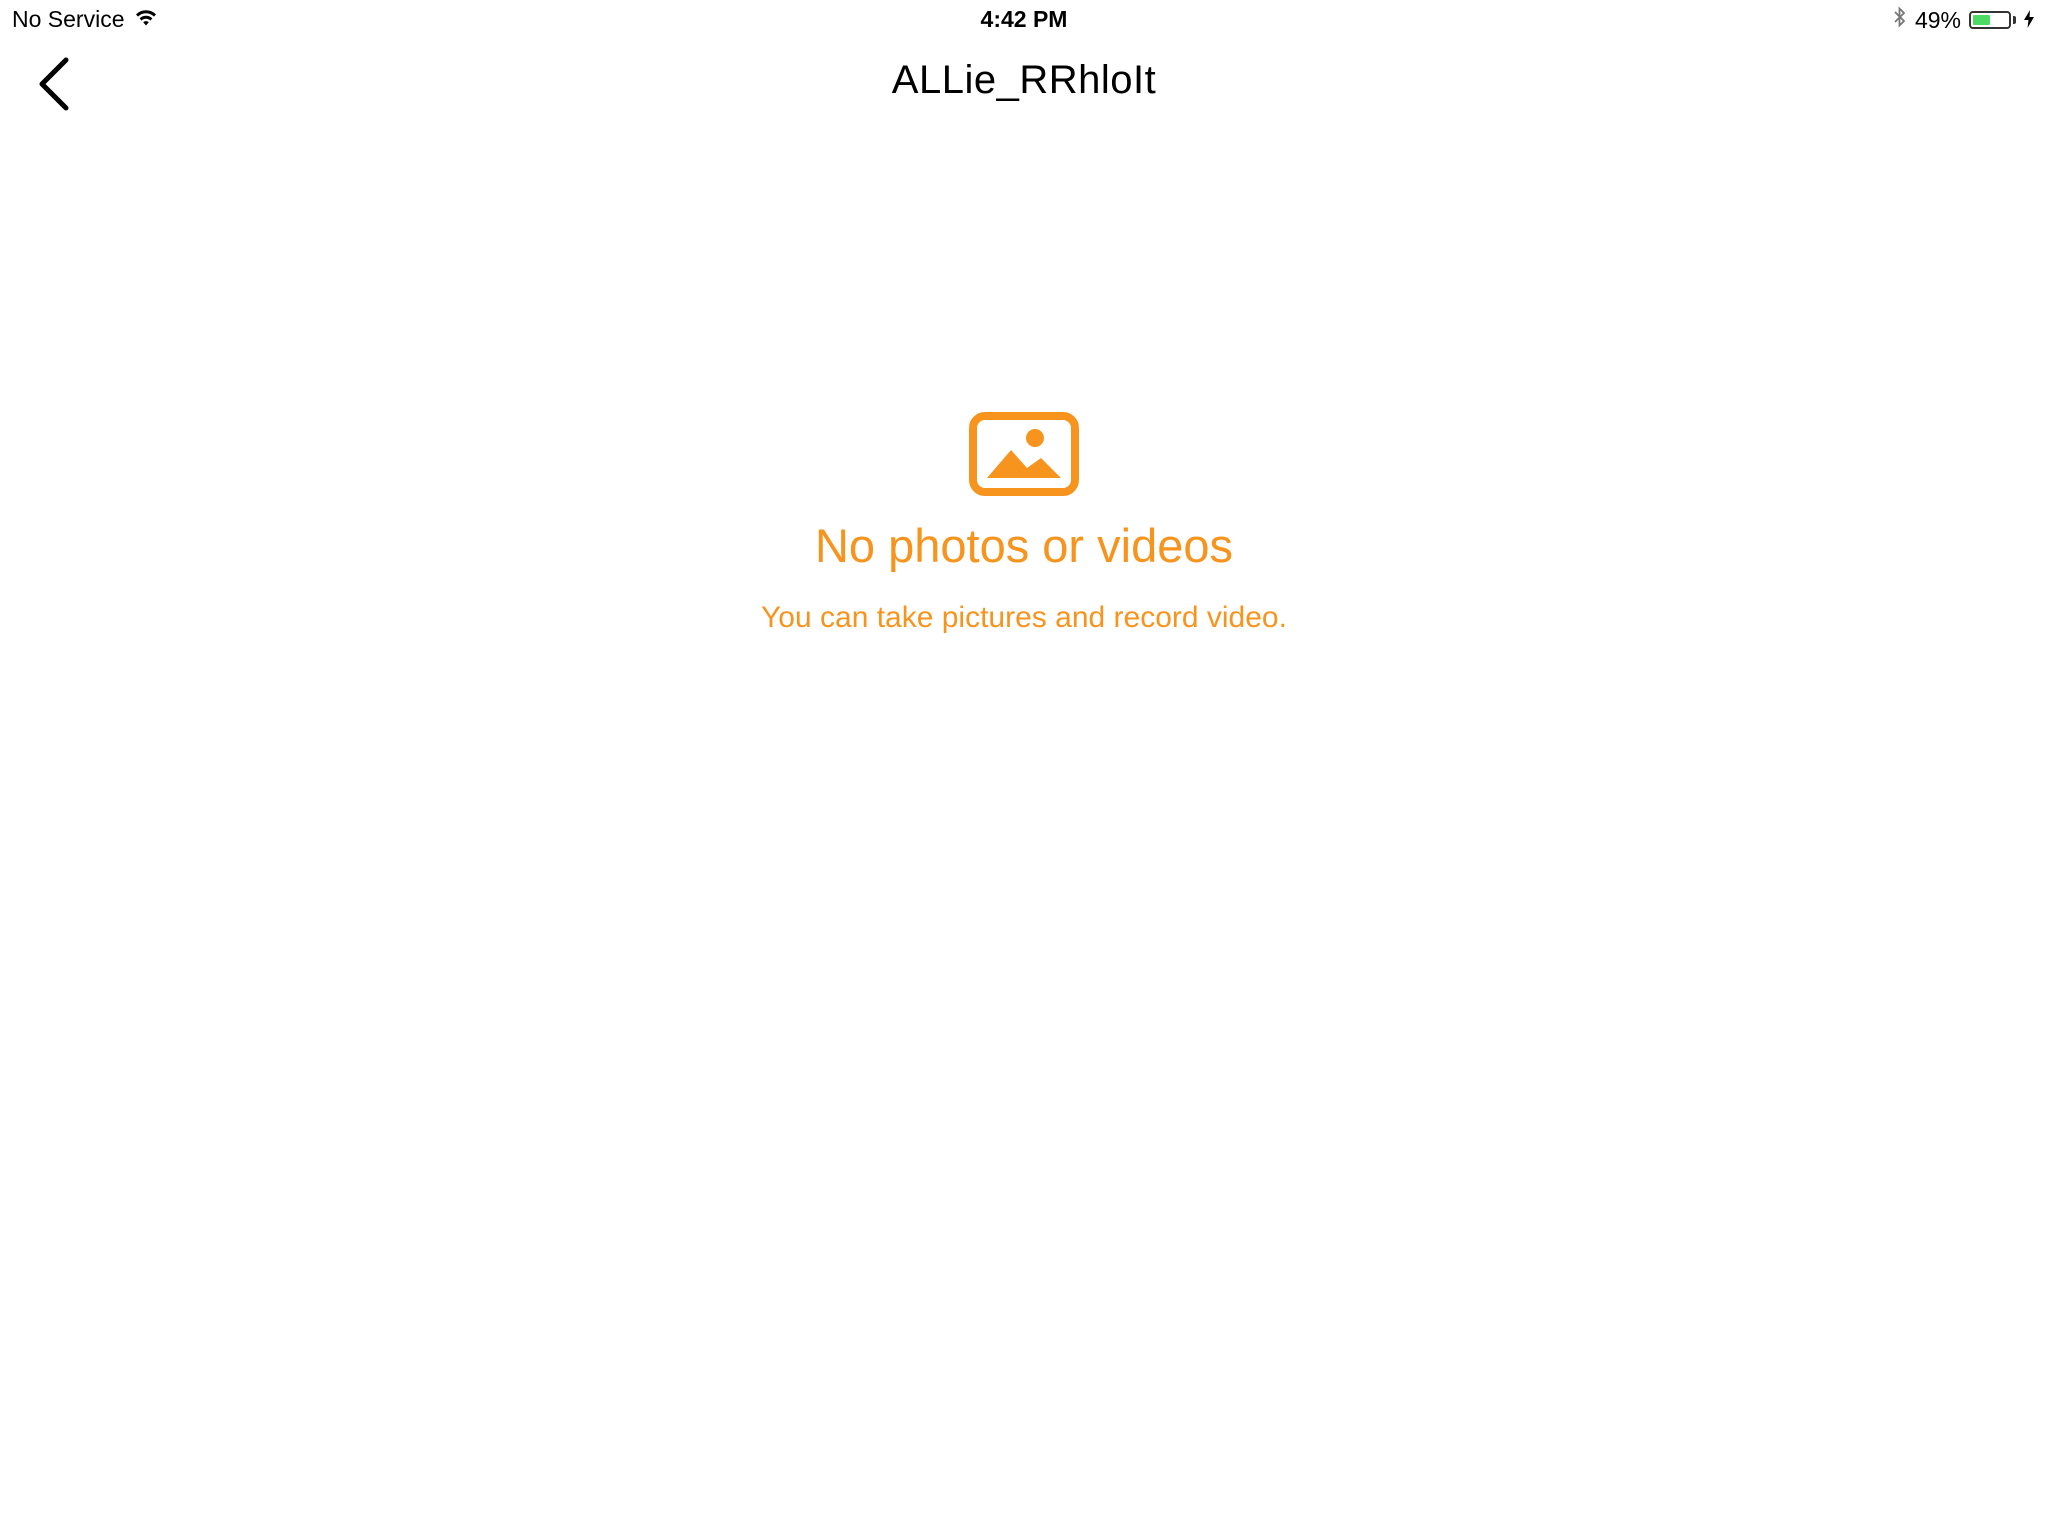  I want to click on battery-fill, so click(1981, 20).